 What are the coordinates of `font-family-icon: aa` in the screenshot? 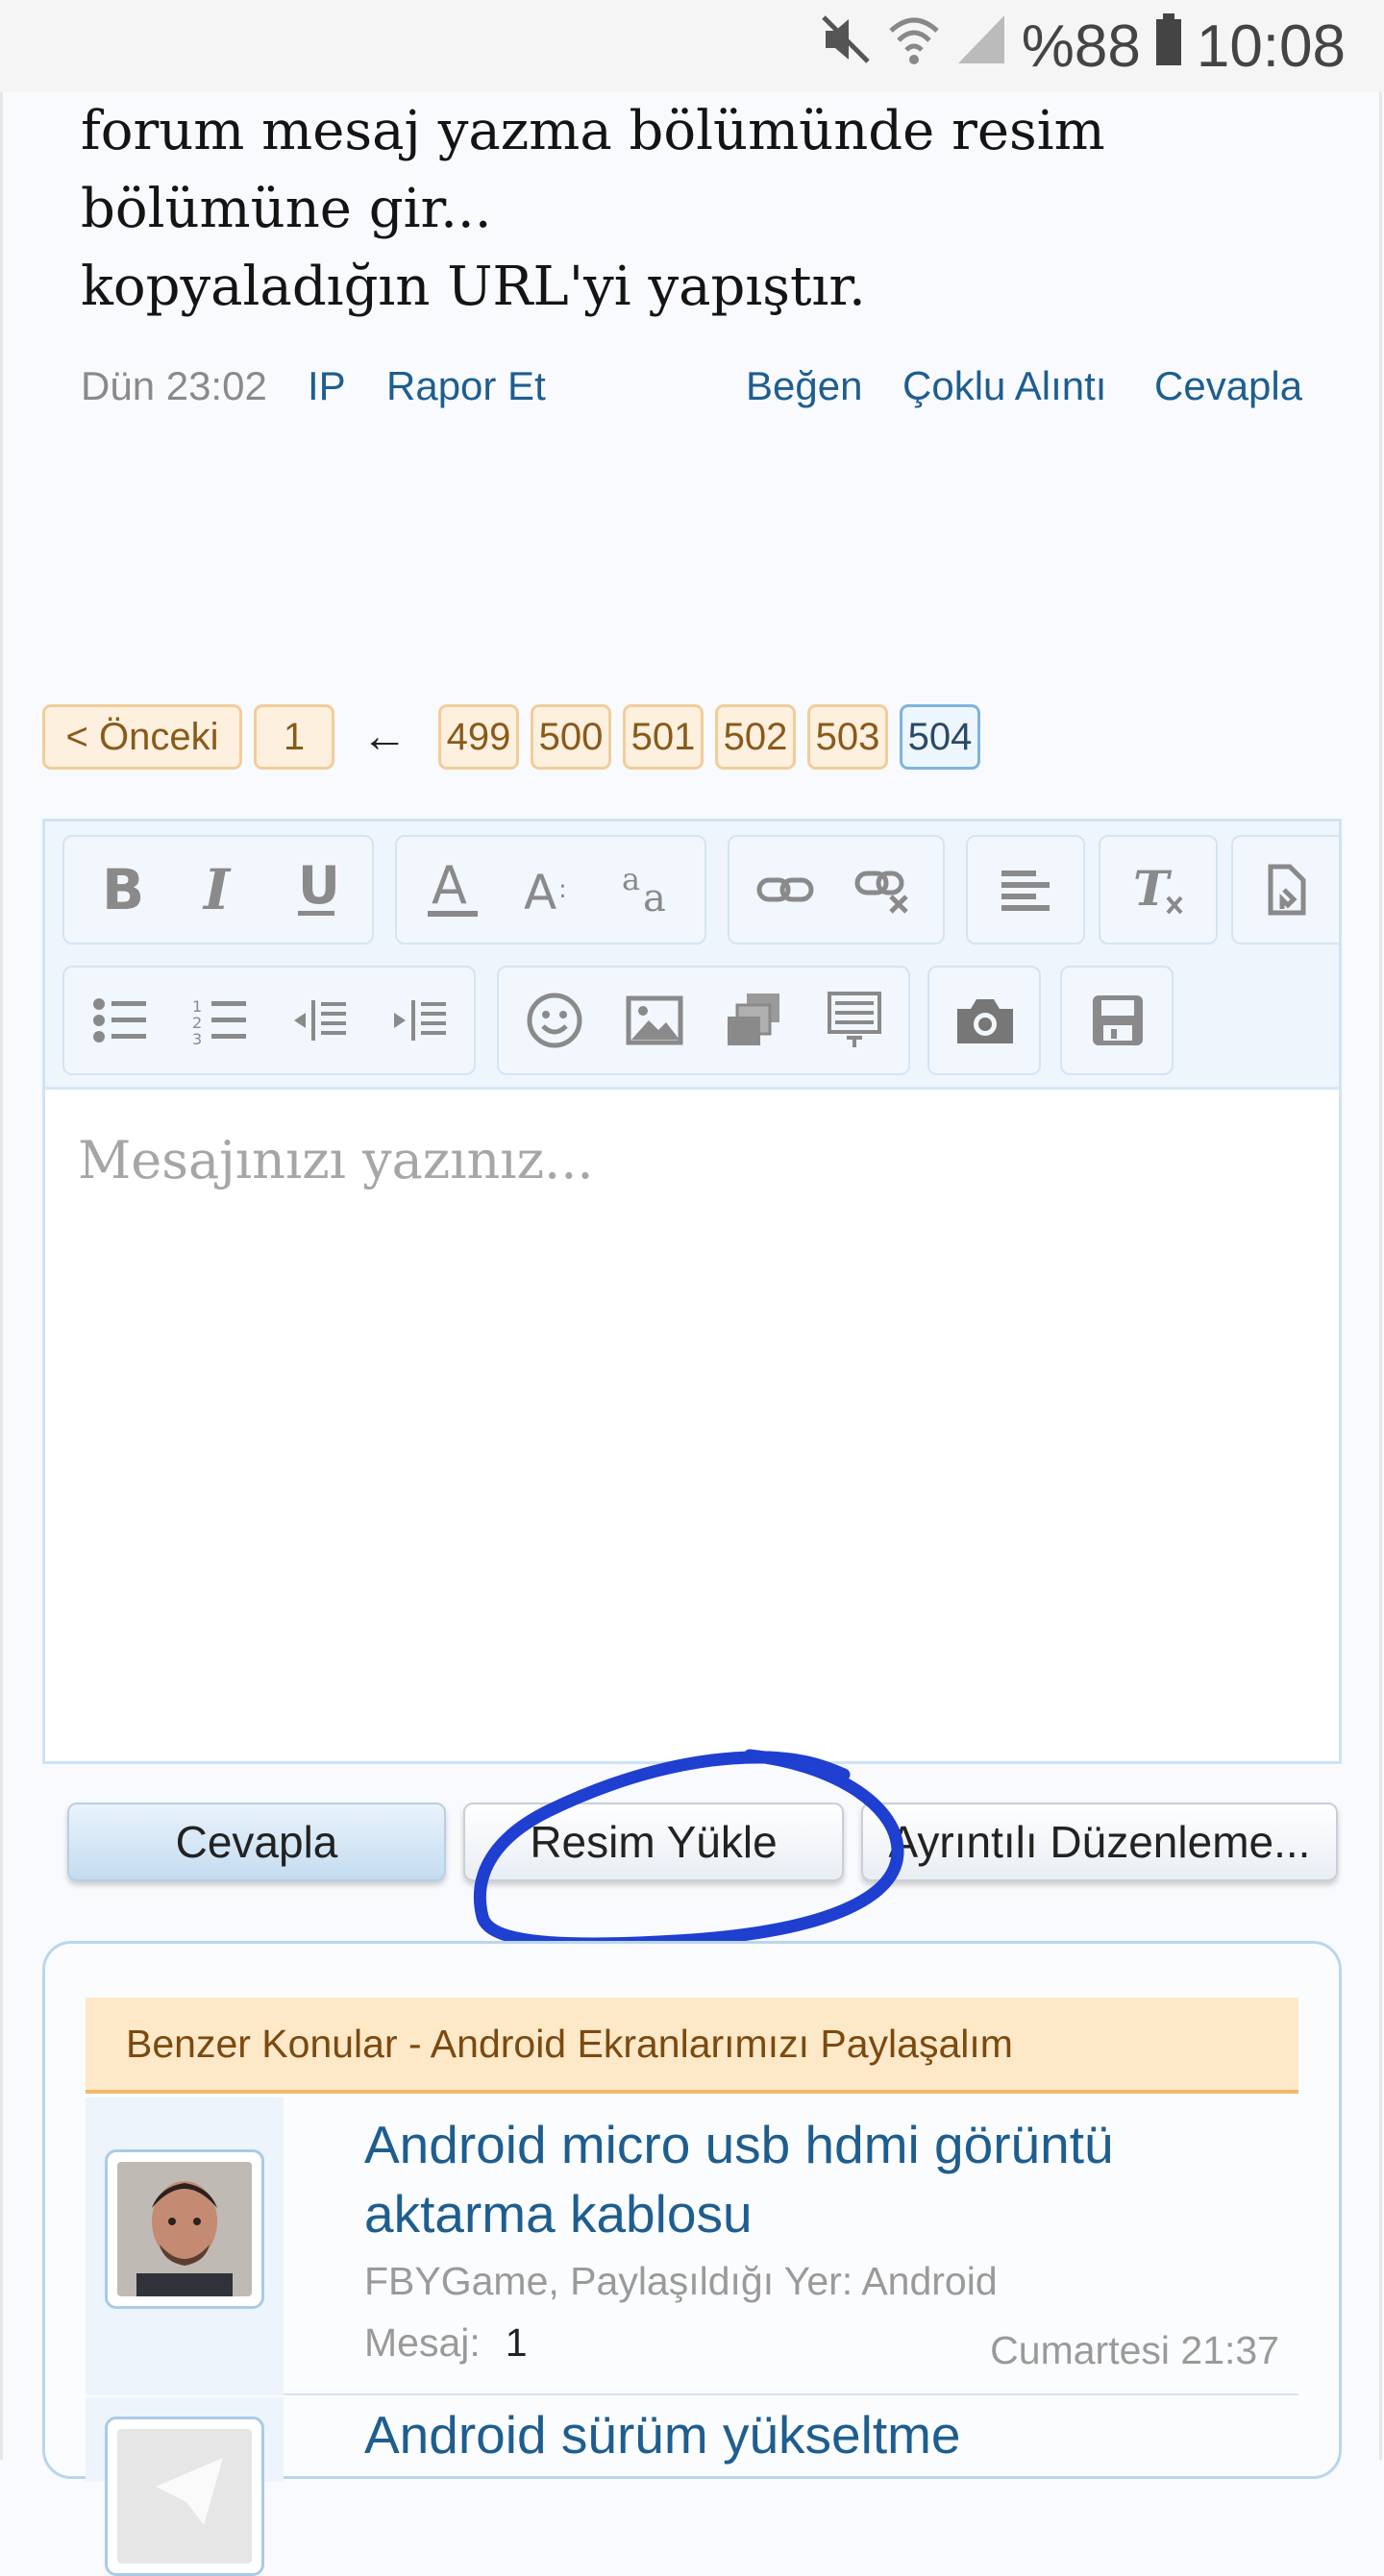 It's located at (649, 890).